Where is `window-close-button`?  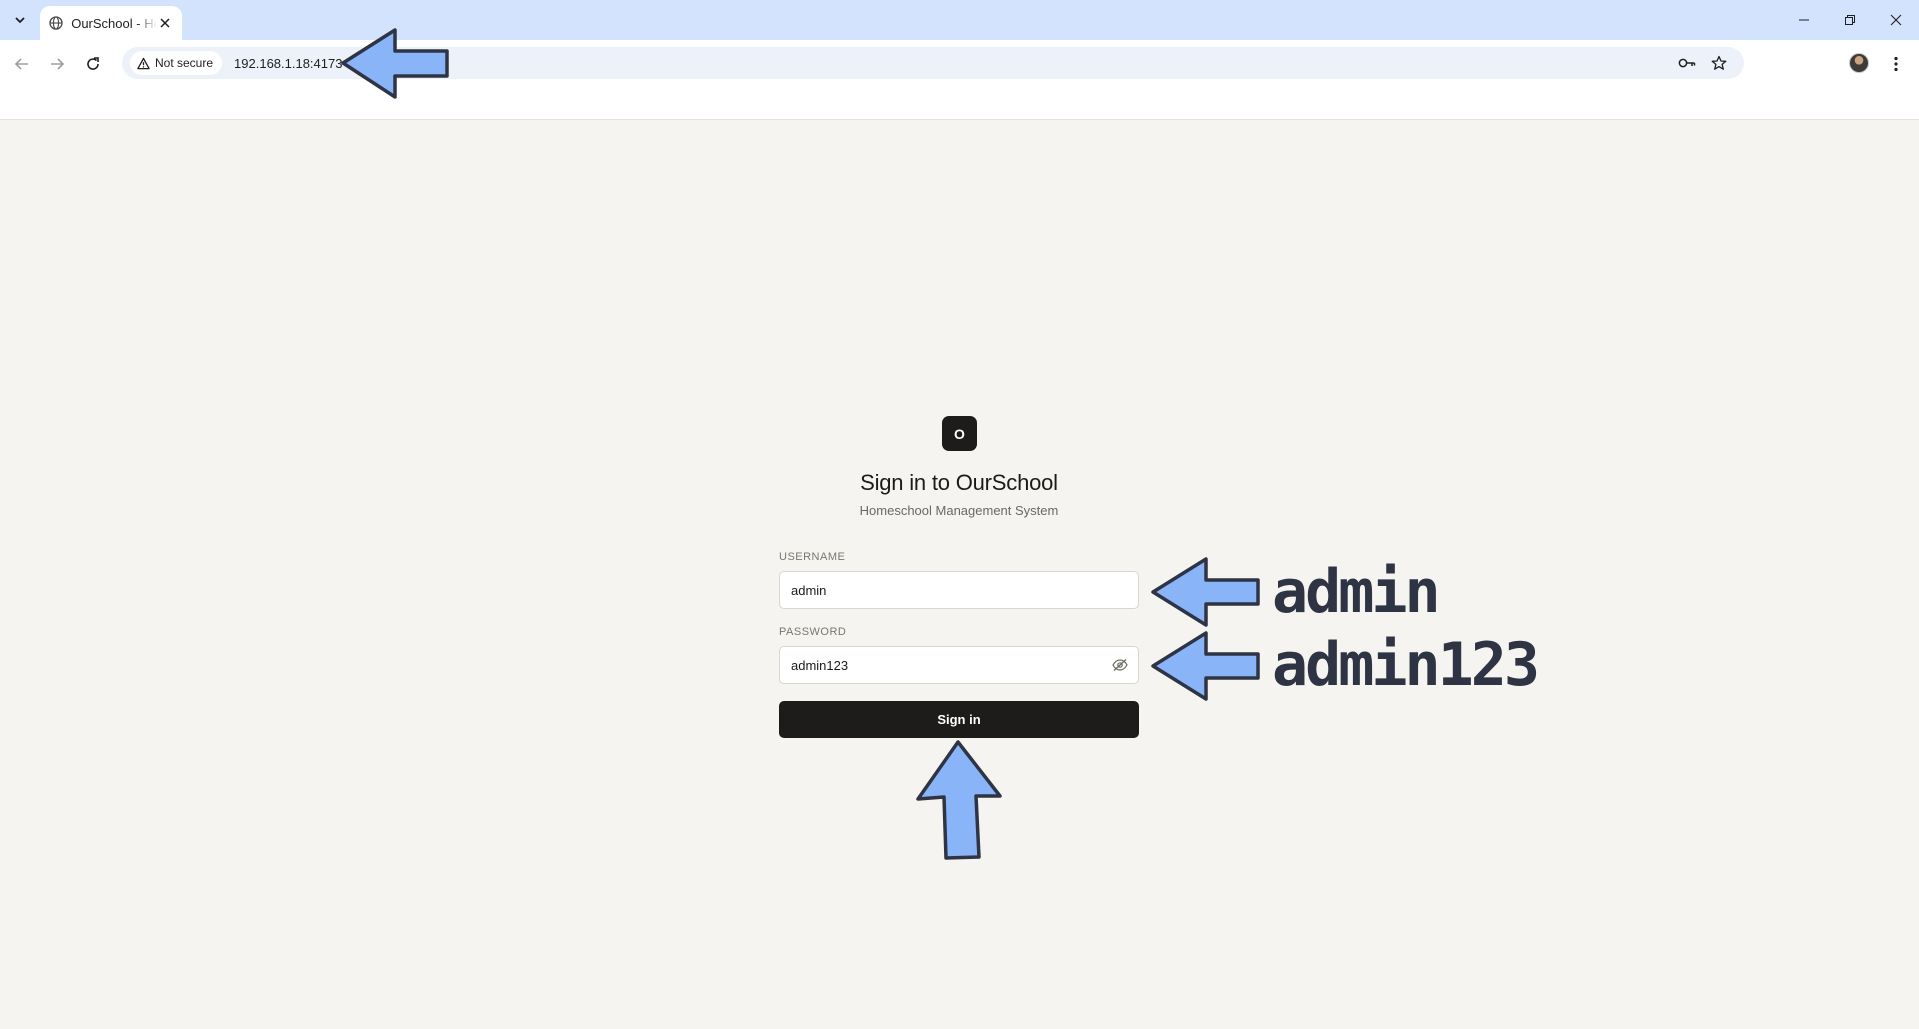 window-close-button is located at coordinates (1896, 20).